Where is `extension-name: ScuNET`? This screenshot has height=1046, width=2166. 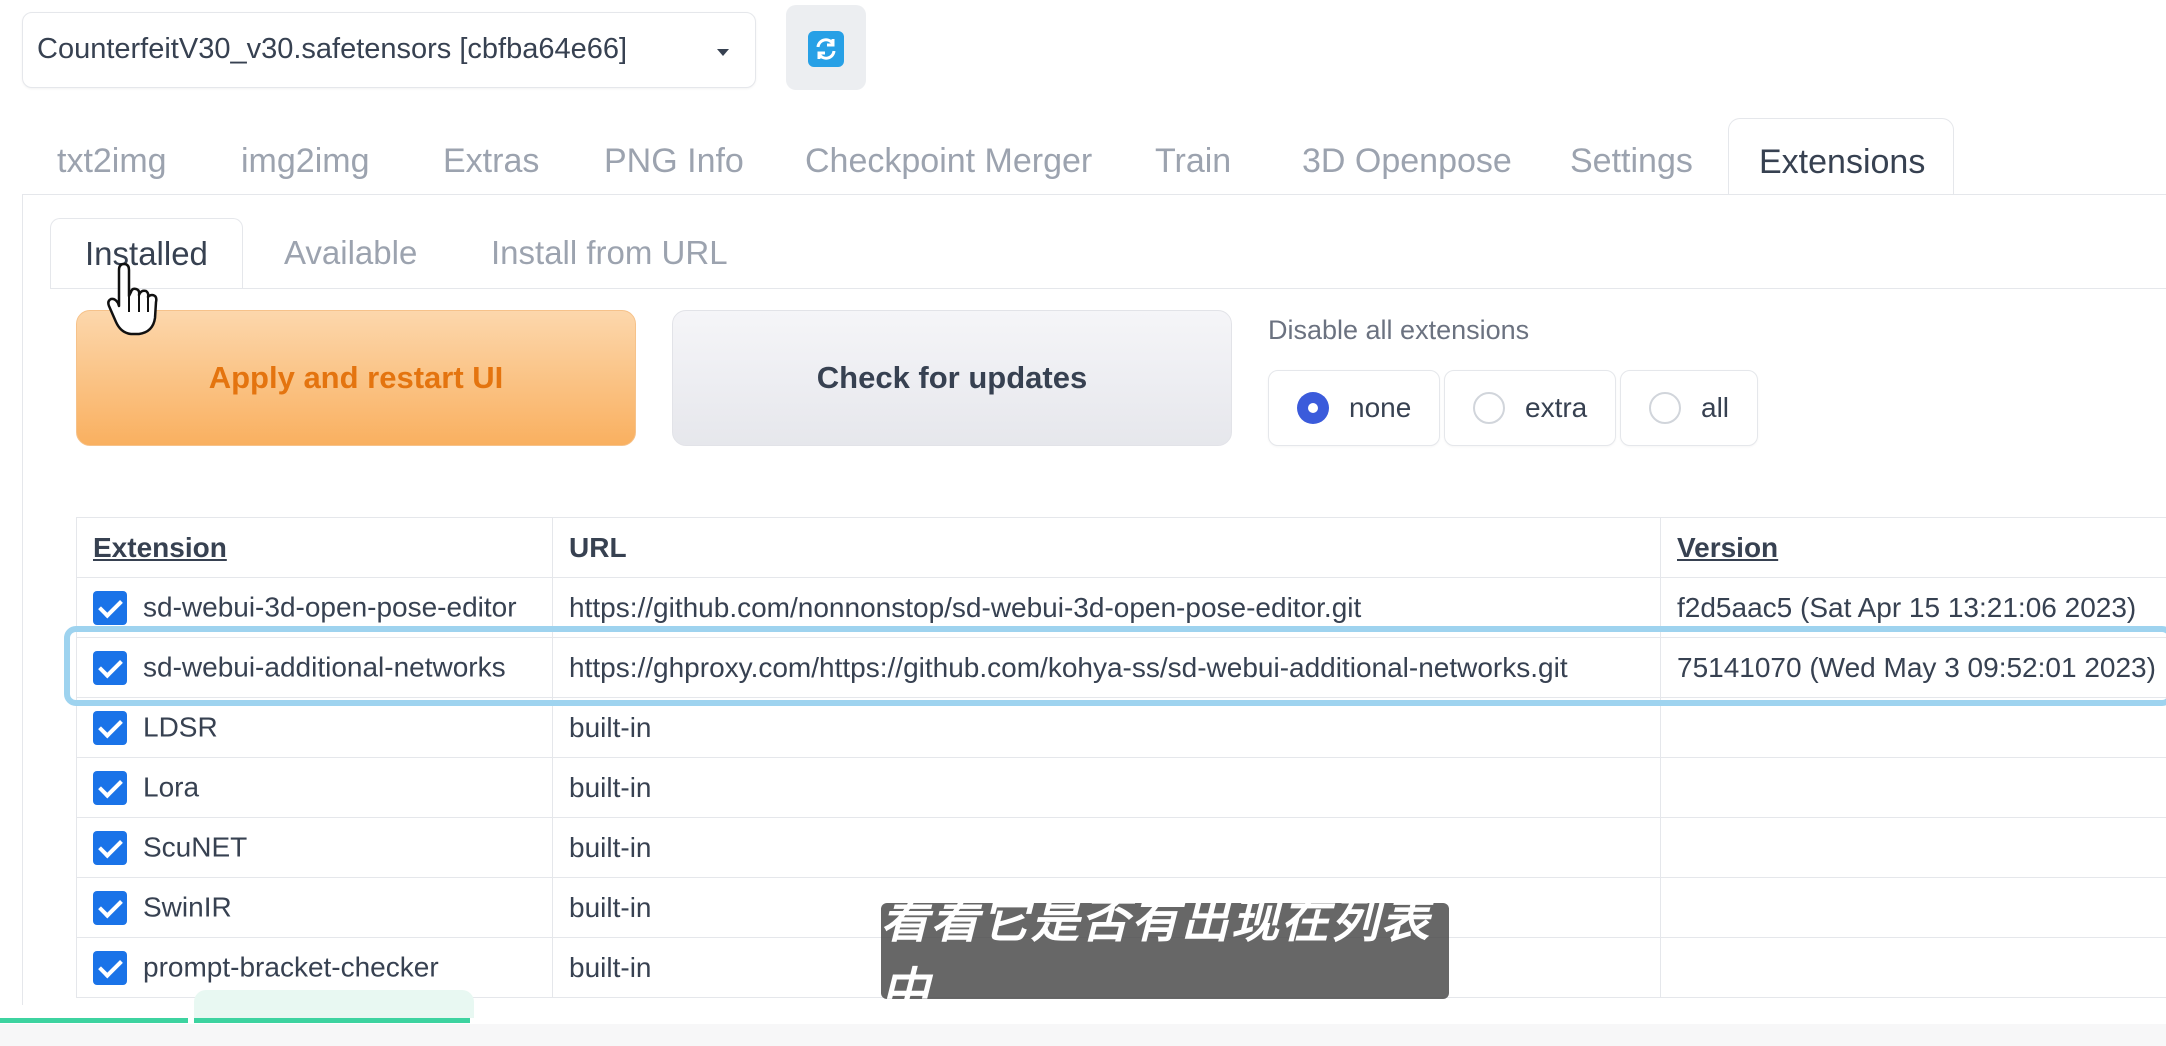 extension-name: ScuNET is located at coordinates (195, 847).